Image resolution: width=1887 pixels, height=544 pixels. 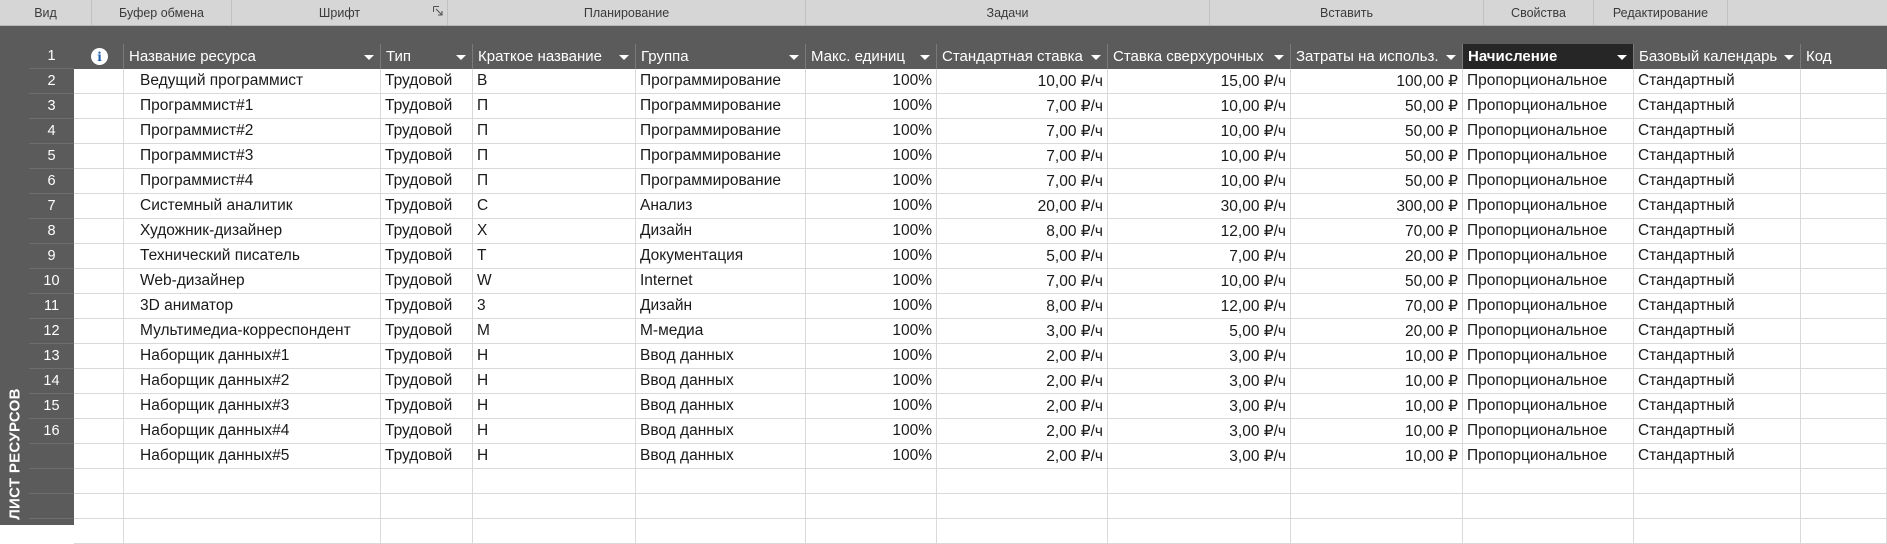 I want to click on cell-accrue-at, so click(x=1548, y=531).